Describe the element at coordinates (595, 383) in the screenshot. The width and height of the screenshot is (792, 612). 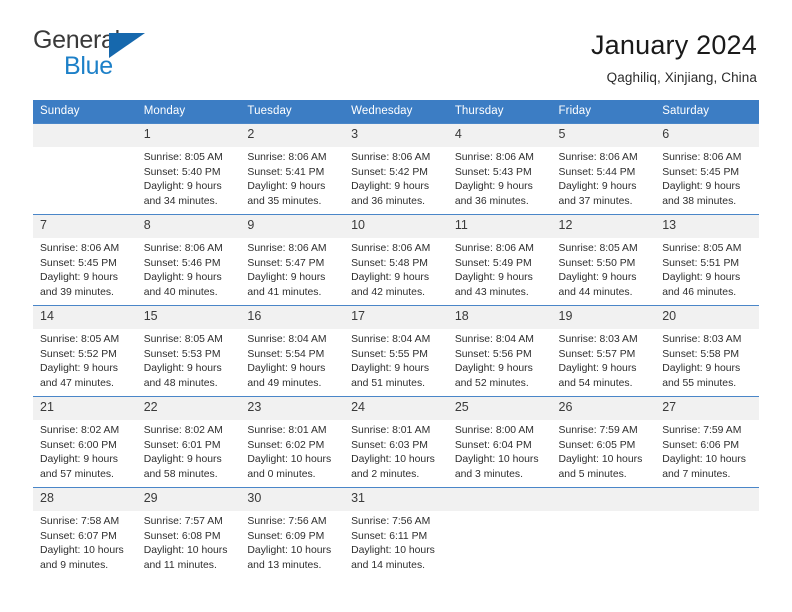
I see `daylight-text-line2: and 54 minutes.` at that location.